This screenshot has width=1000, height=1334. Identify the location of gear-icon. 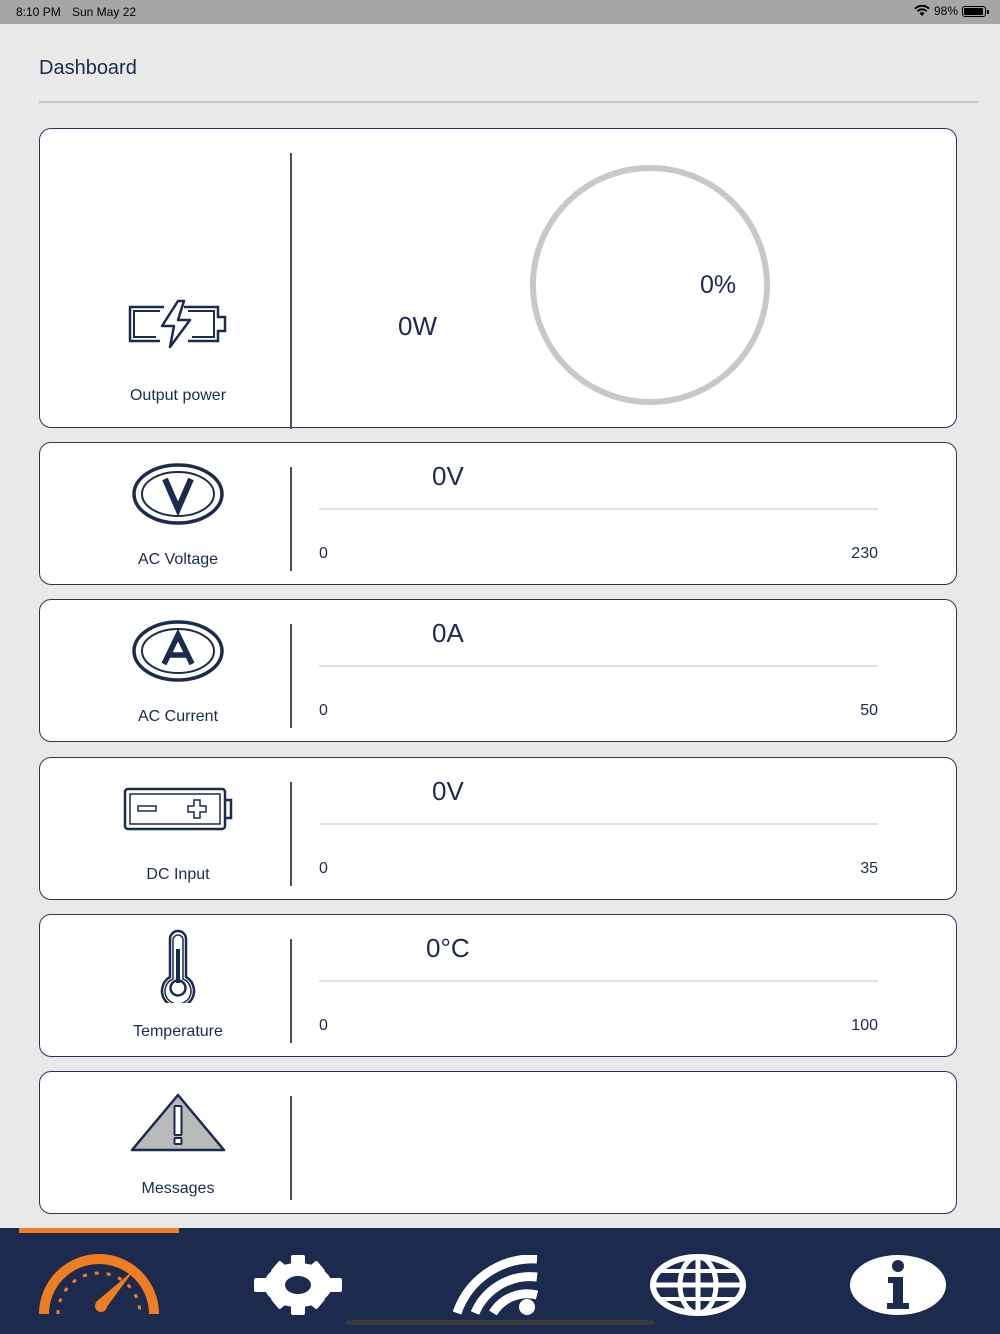
(298, 1285).